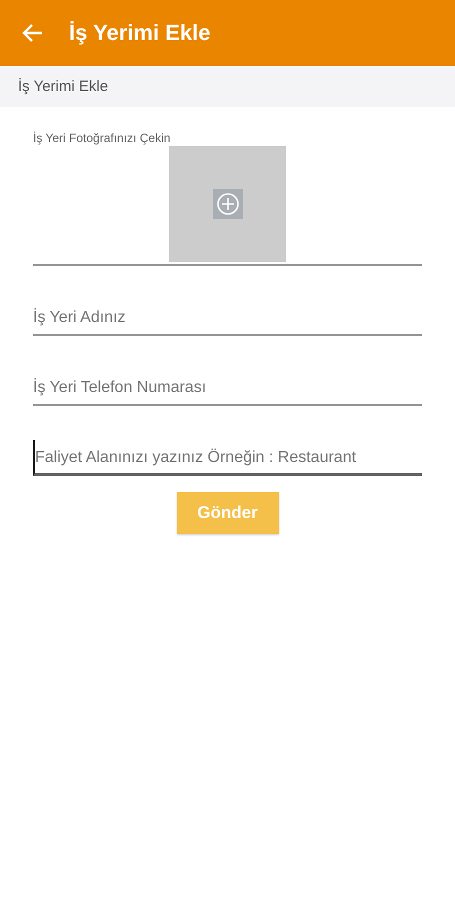 The image size is (455, 900). What do you see at coordinates (102, 138) in the screenshot?
I see `photo-label: İş Yeri Fotoğrafınızı Çekin` at bounding box center [102, 138].